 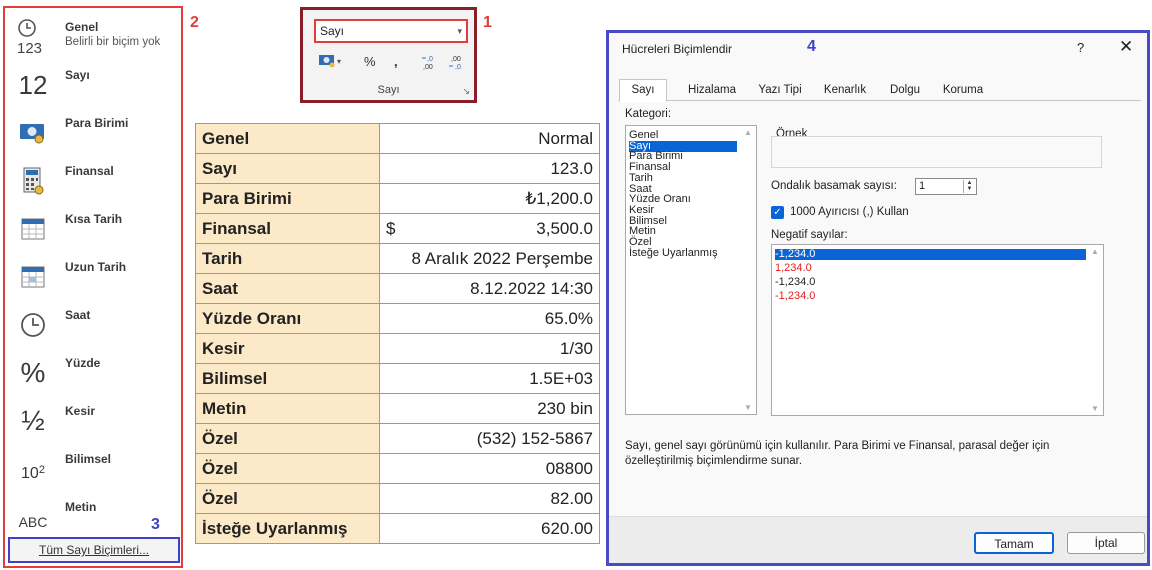 I want to click on ribbon-group-label: Sayı, so click(x=388, y=90).